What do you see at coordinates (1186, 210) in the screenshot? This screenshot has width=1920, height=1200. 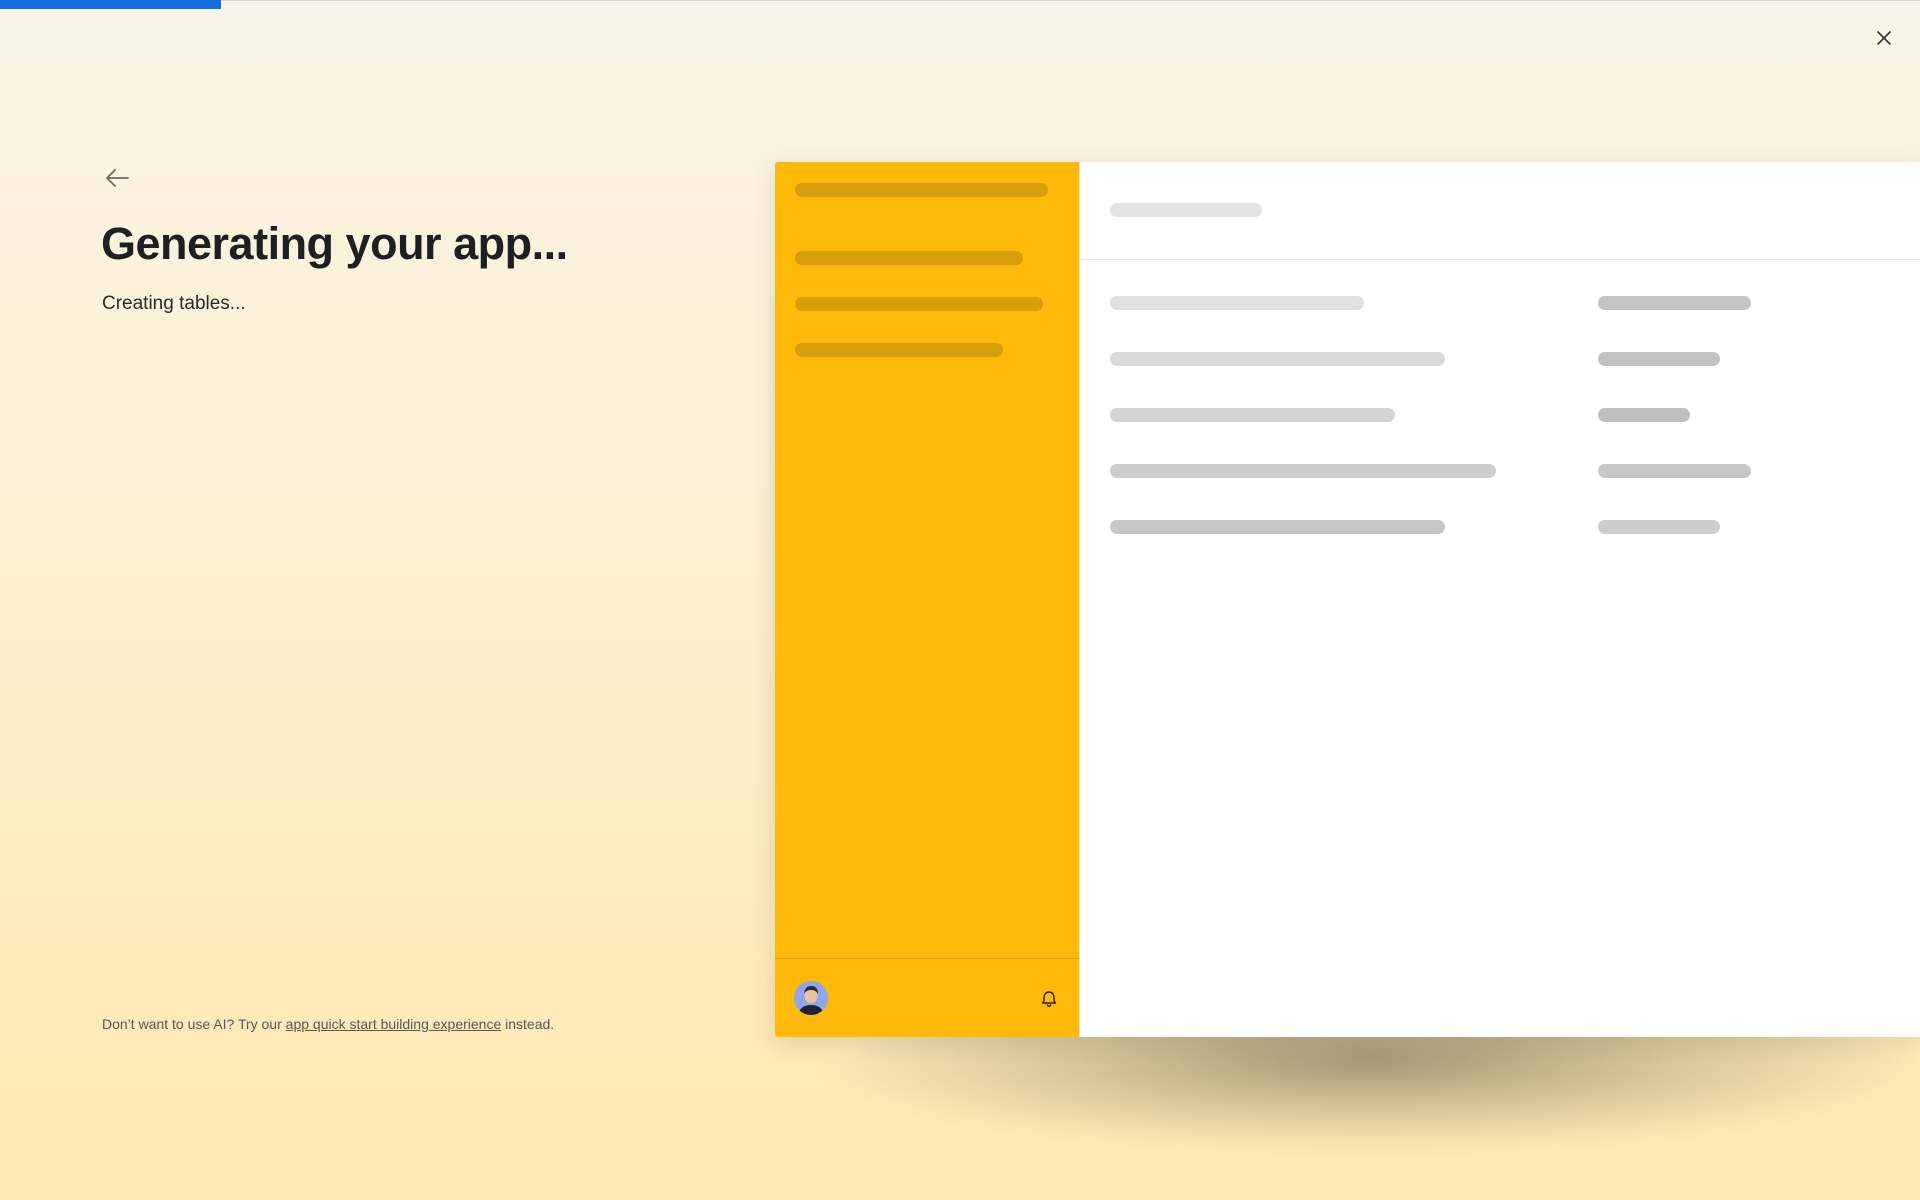 I see `main-skeleton-header` at bounding box center [1186, 210].